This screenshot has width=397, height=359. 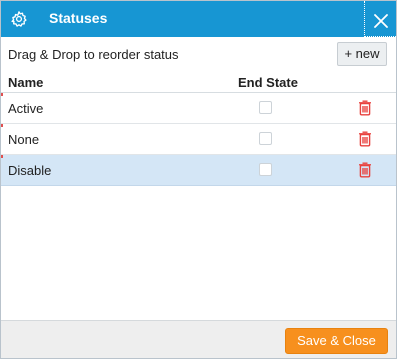 What do you see at coordinates (268, 82) in the screenshot?
I see `column-header-end-state: End State` at bounding box center [268, 82].